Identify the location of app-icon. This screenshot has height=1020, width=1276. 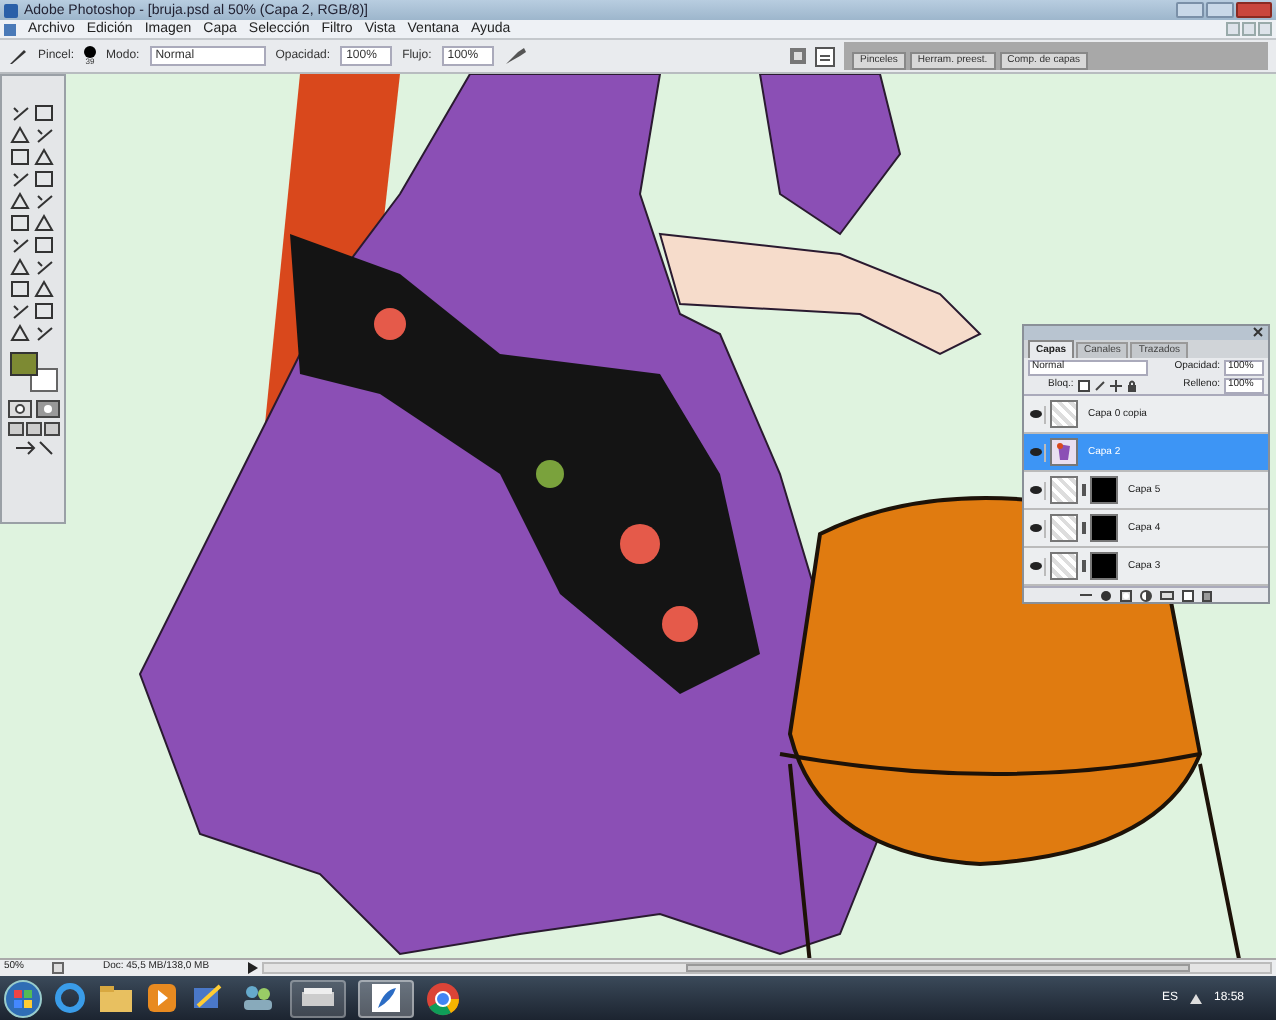
(208, 998).